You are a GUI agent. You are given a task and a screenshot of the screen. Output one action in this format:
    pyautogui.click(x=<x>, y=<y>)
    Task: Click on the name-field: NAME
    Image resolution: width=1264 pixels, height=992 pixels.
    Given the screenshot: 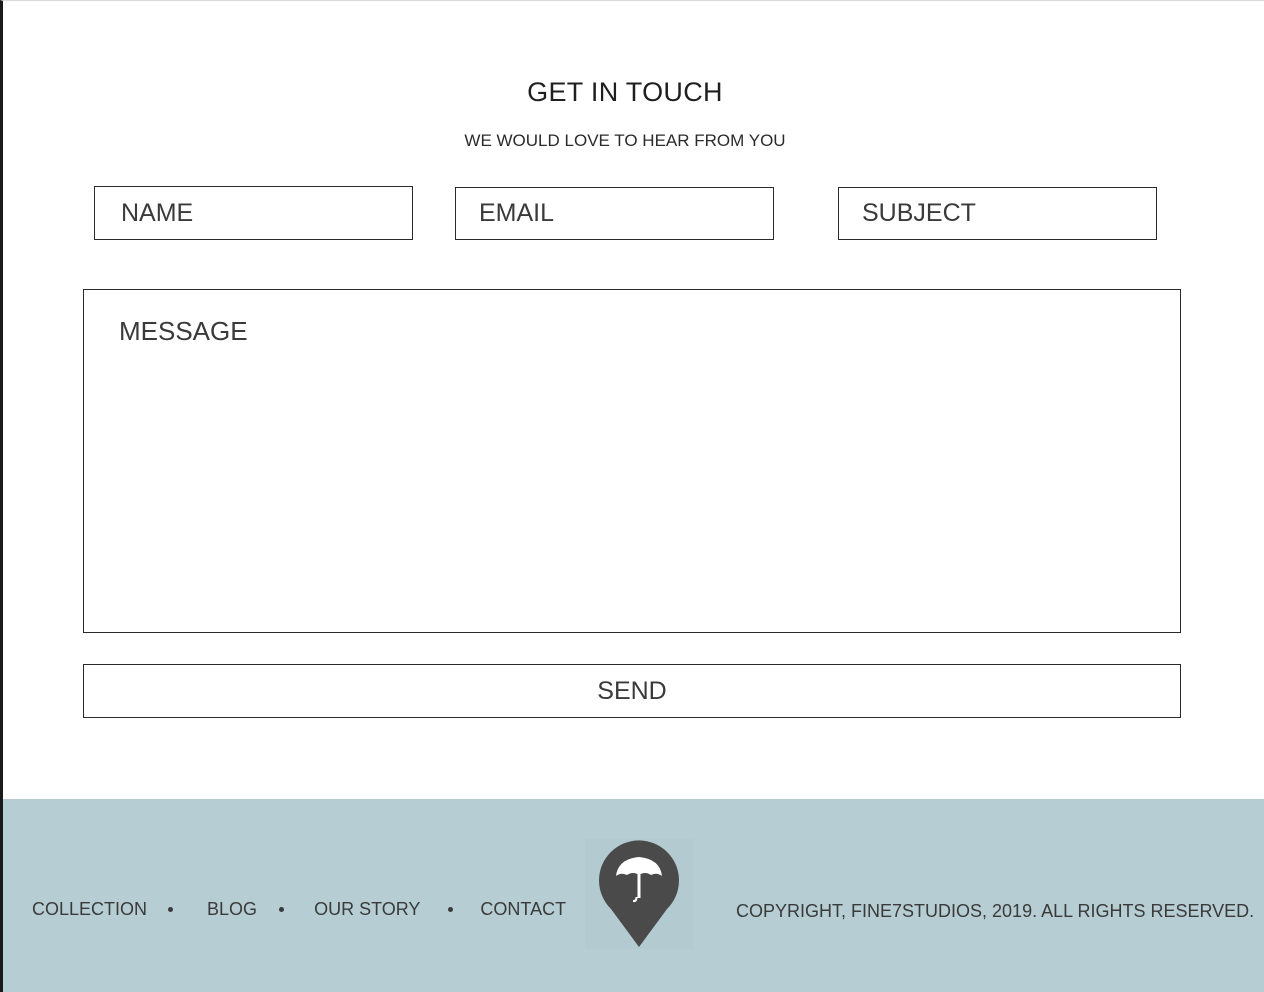 What is the action you would take?
    pyautogui.click(x=253, y=213)
    